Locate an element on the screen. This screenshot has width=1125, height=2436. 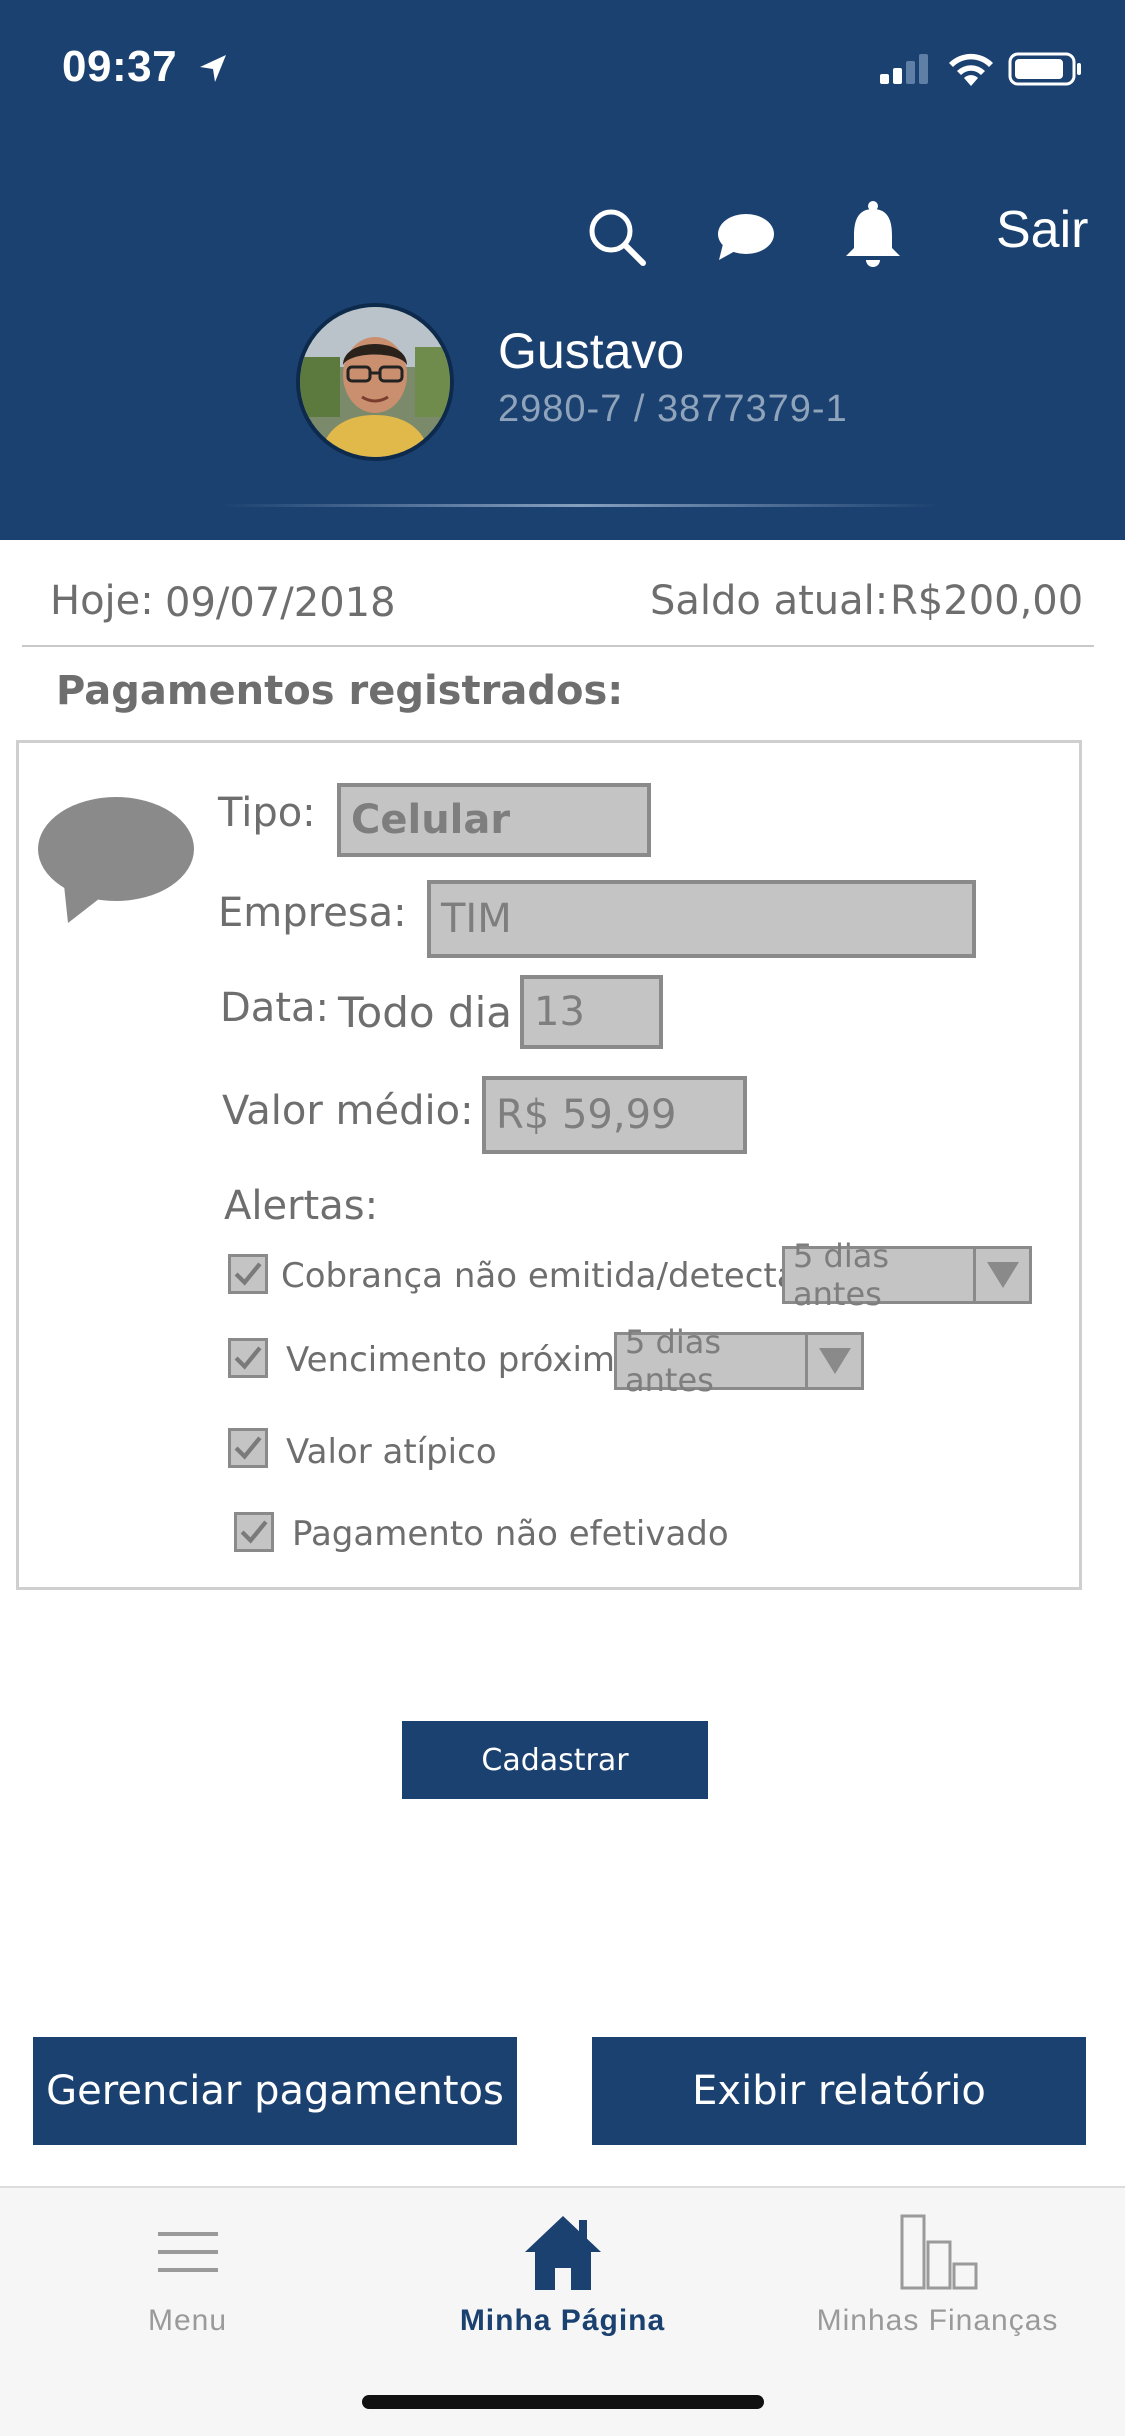
header-divider is located at coordinates (580, 505).